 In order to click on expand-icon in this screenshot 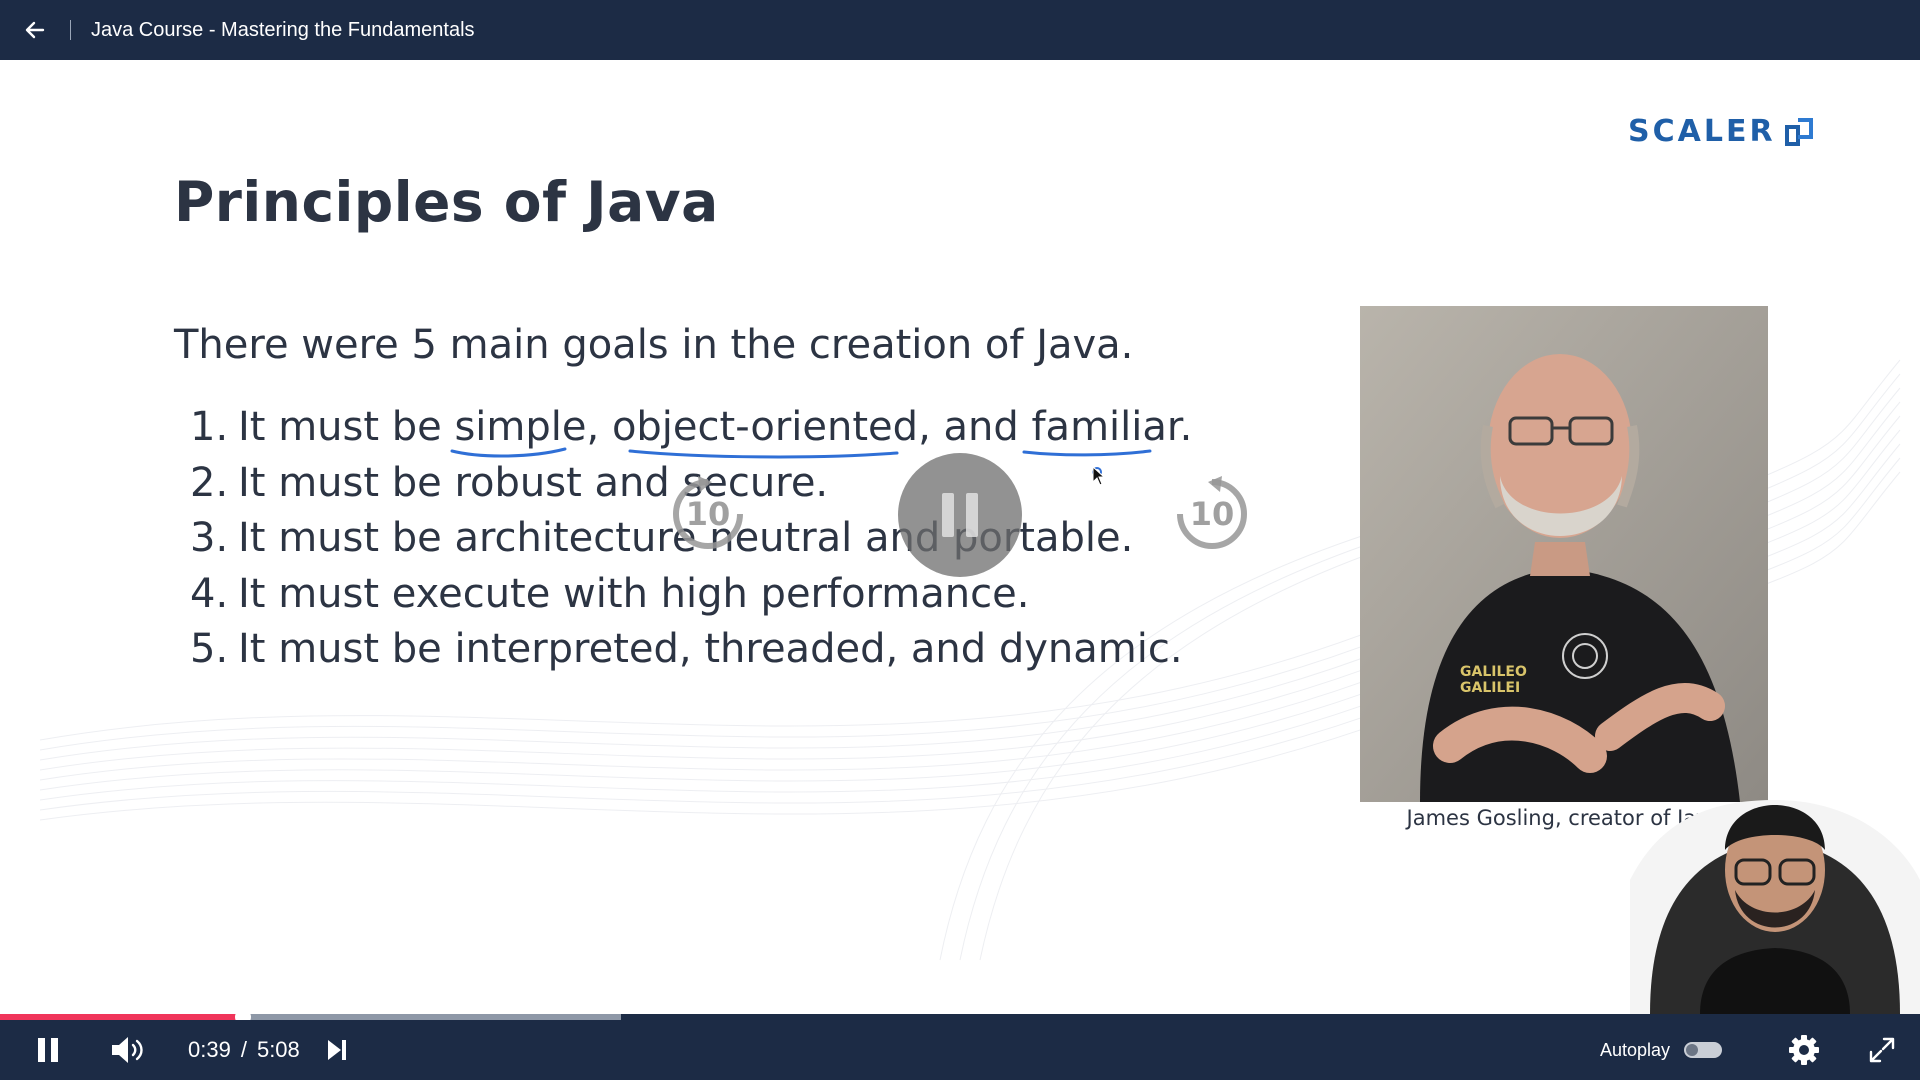, I will do `click(1882, 1050)`.